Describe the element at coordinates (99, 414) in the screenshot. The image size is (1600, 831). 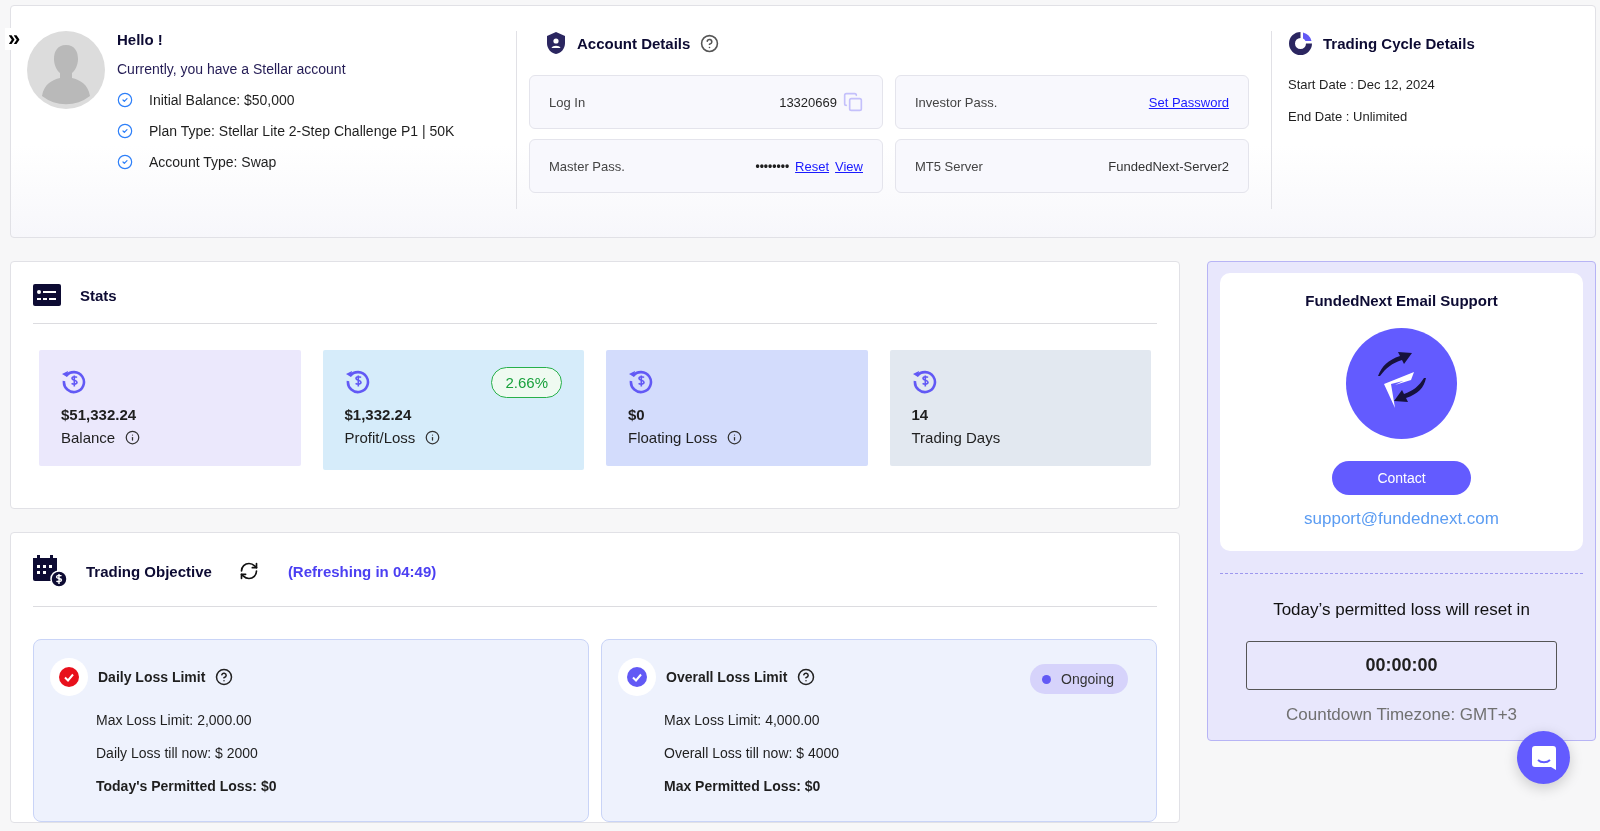
I see `stat-value: $51,332.24` at that location.